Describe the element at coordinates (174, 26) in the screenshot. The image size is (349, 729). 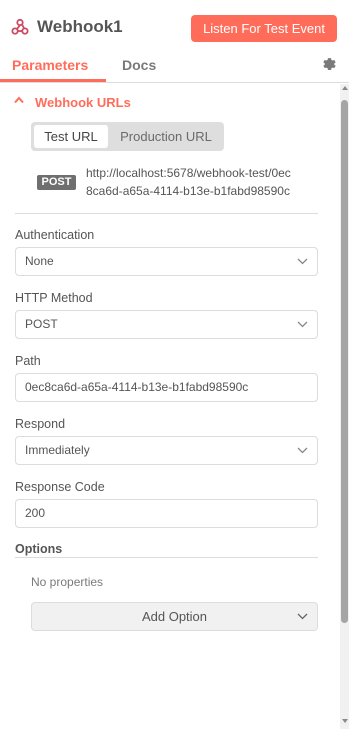
I see `node-header: Webhook1 Listen For Test Event` at that location.